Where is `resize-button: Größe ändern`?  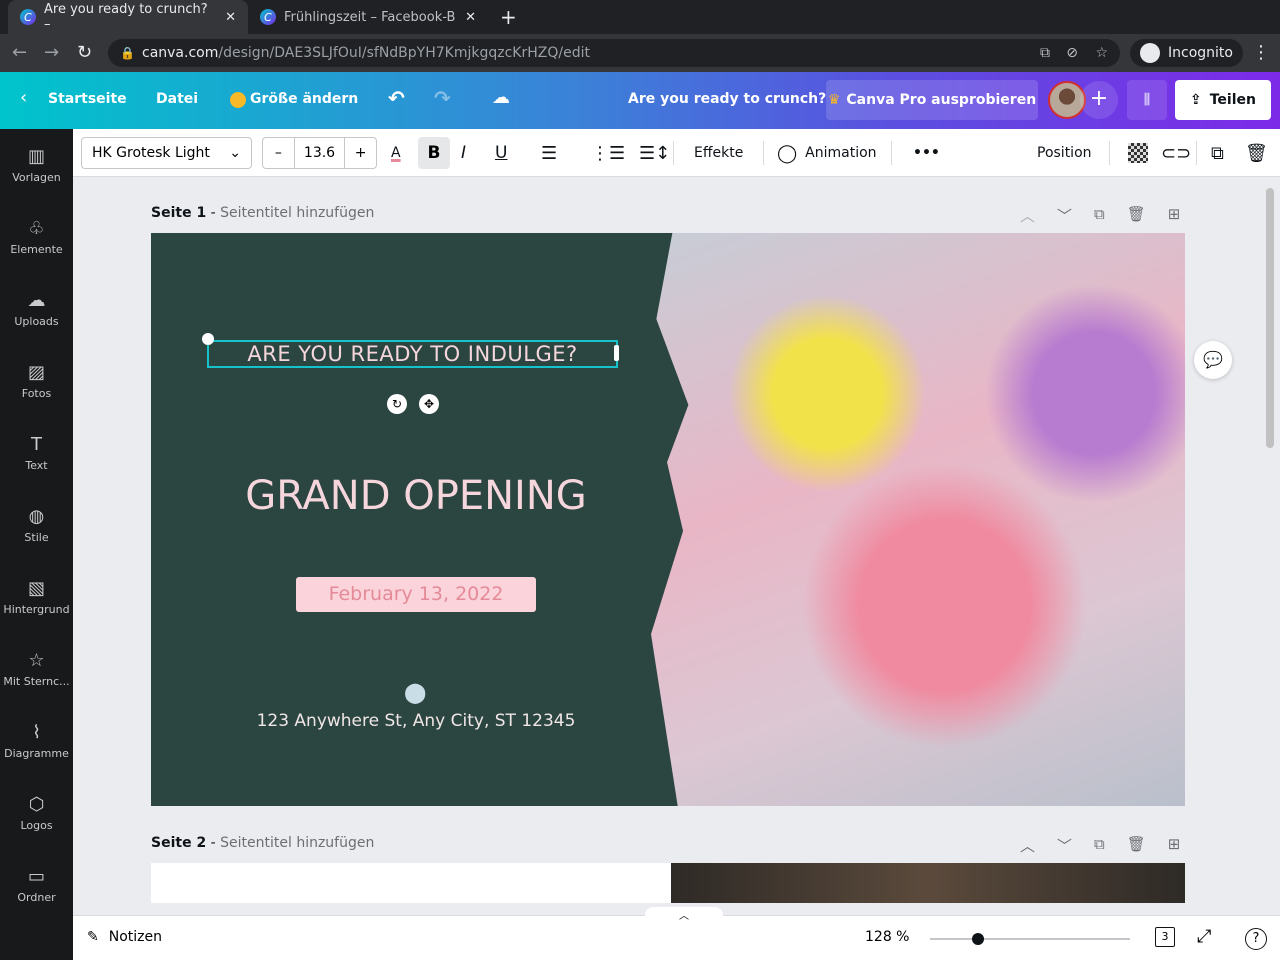 resize-button: Größe ändern is located at coordinates (304, 99).